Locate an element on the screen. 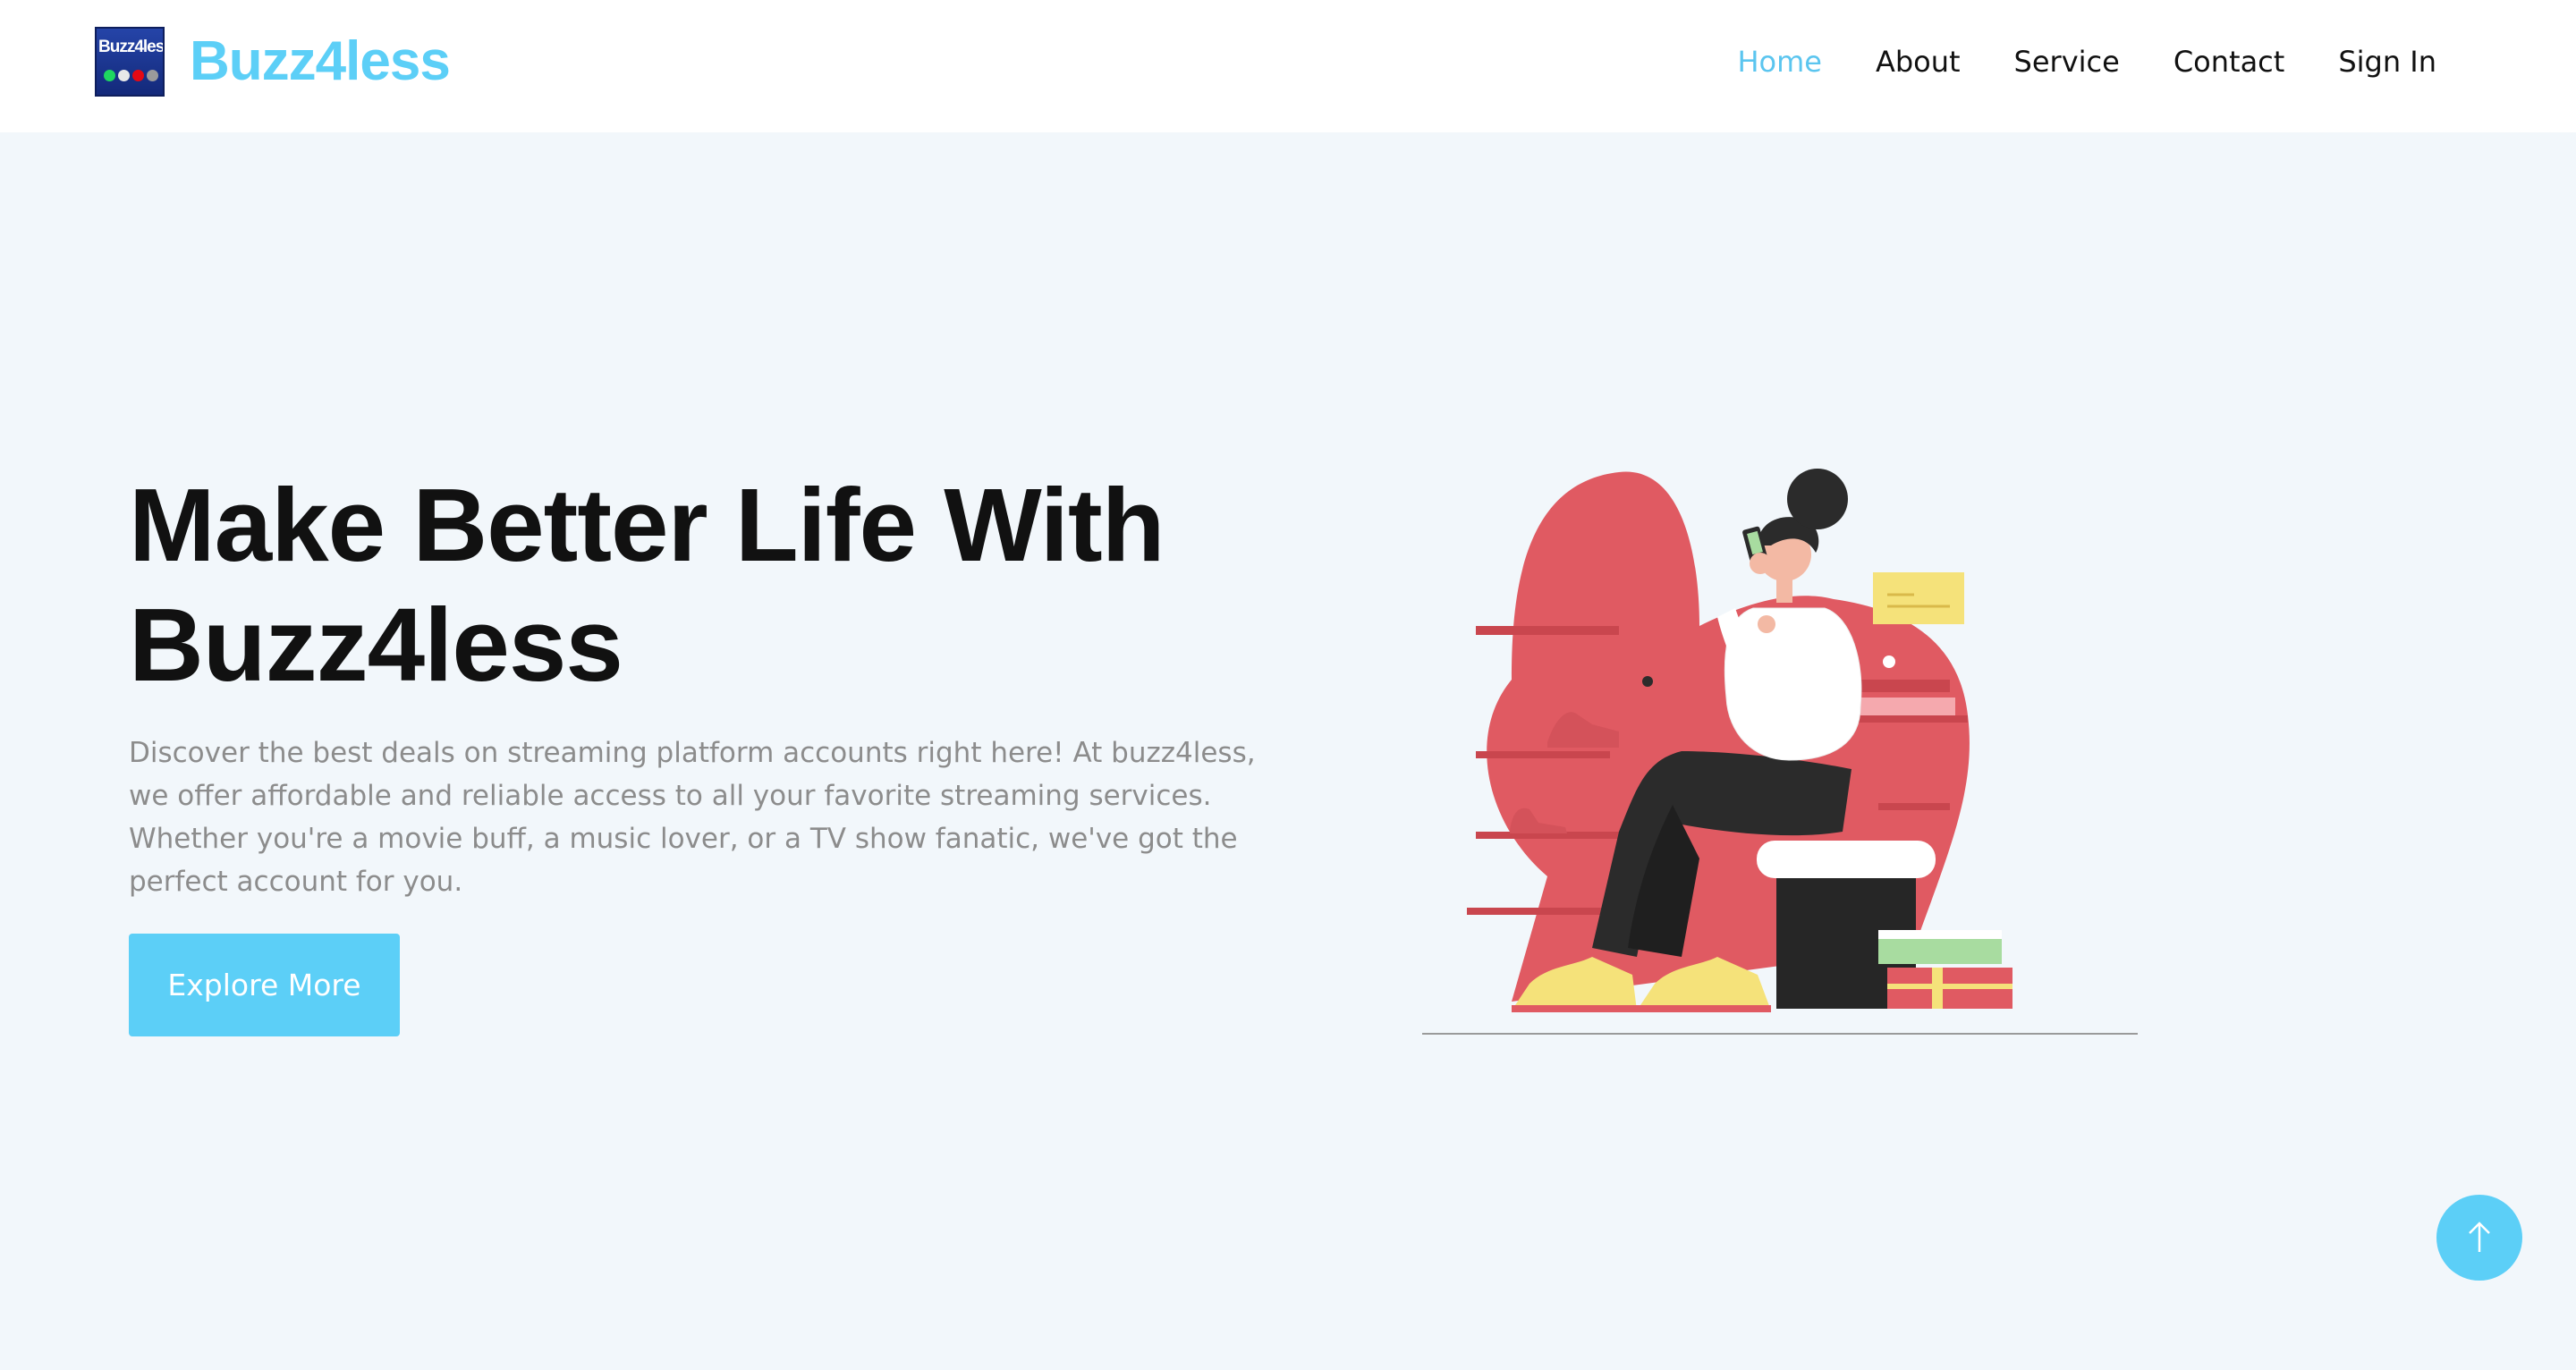 The width and height of the screenshot is (2576, 1370). illustration-message-bubble is located at coordinates (1918, 598).